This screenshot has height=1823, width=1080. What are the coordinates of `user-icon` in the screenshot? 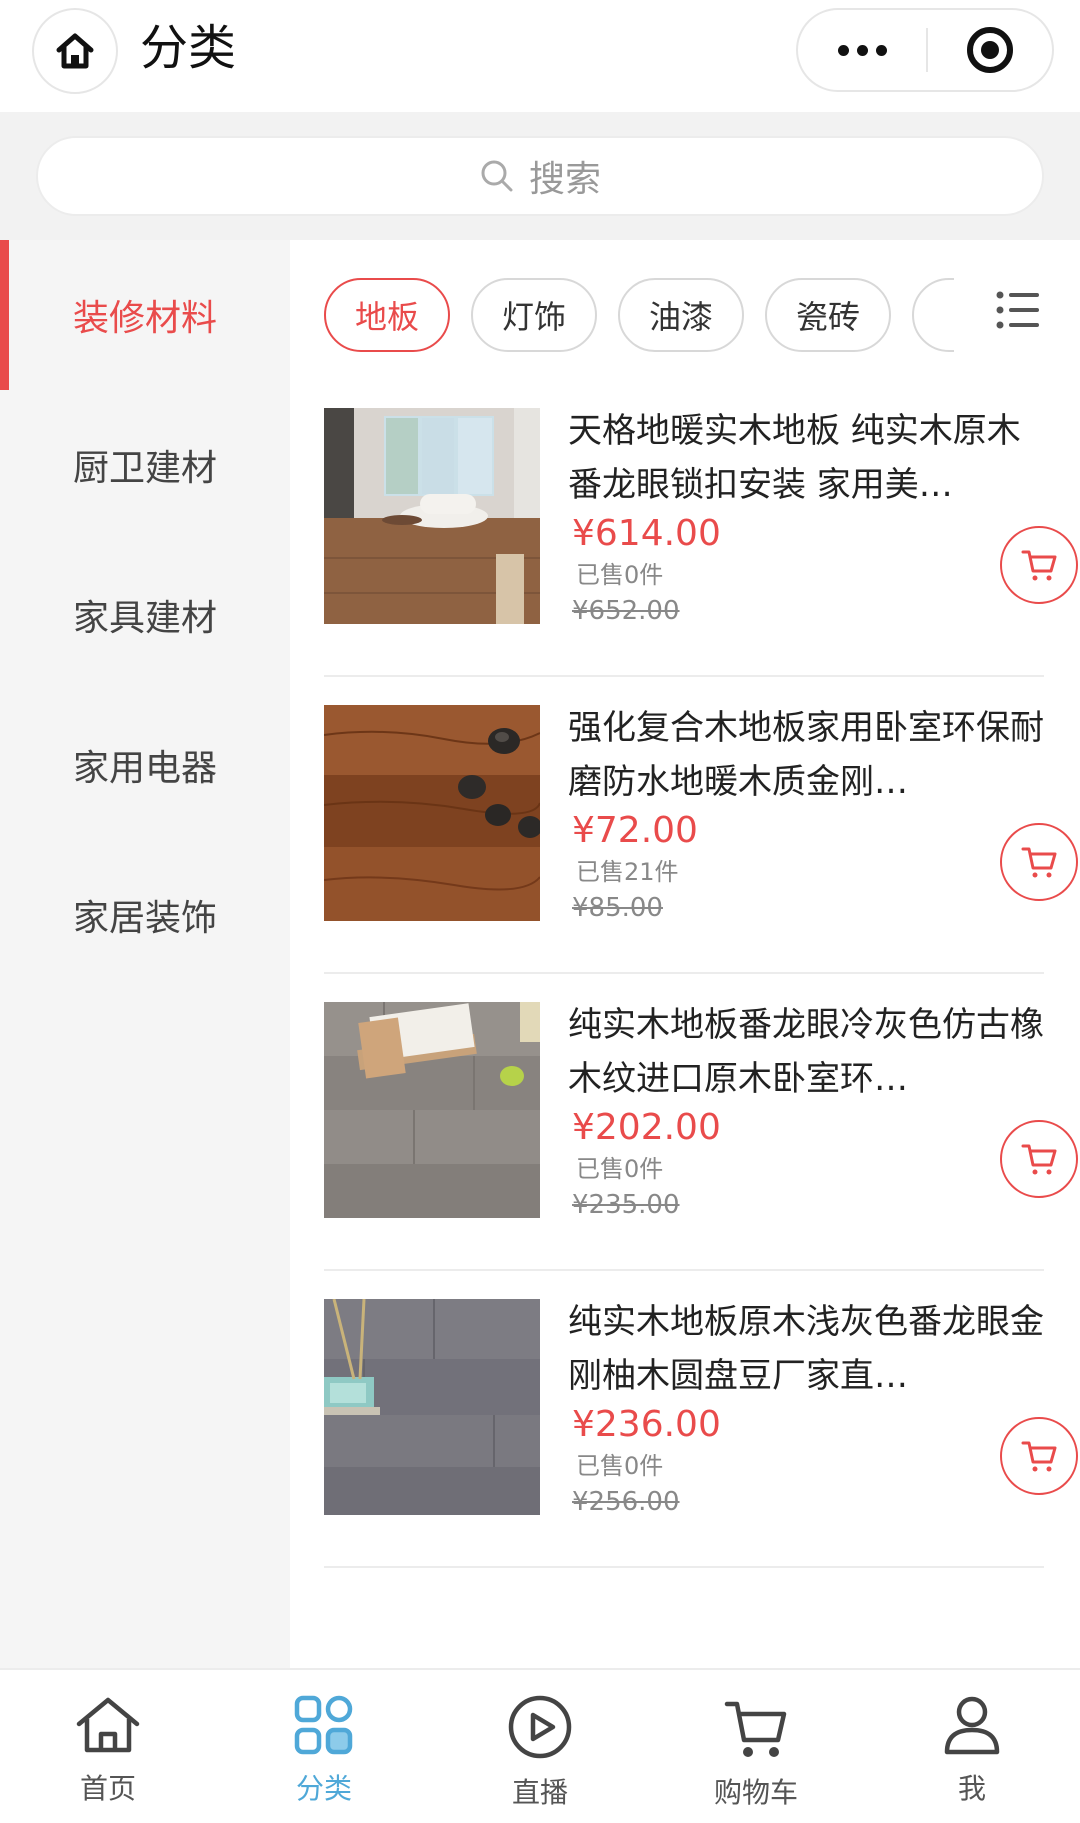 It's located at (972, 1725).